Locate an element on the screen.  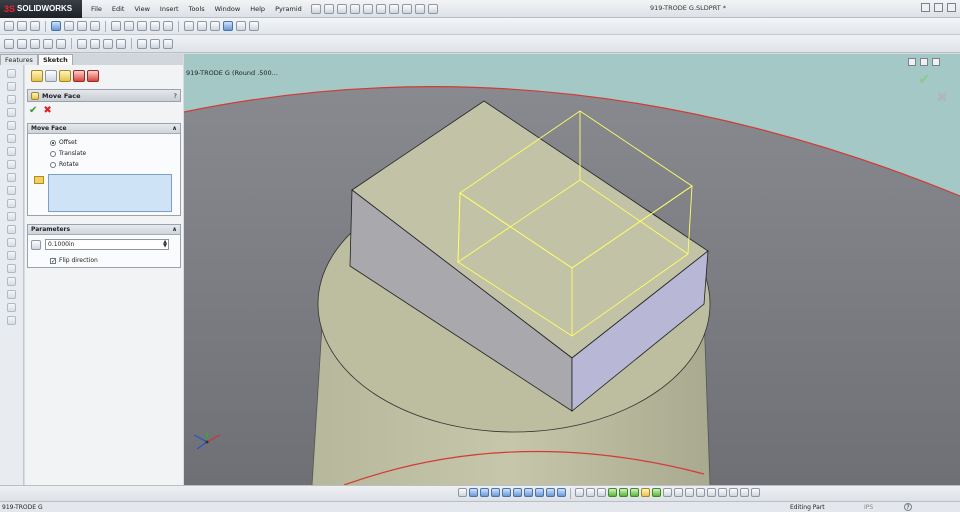
merge-icon is located at coordinates (733, 492).